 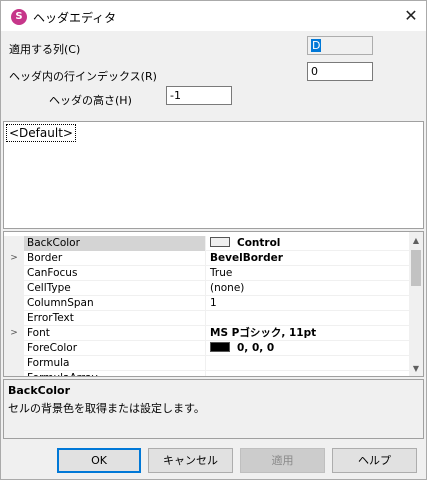 I want to click on property-name: CellType, so click(x=115, y=288).